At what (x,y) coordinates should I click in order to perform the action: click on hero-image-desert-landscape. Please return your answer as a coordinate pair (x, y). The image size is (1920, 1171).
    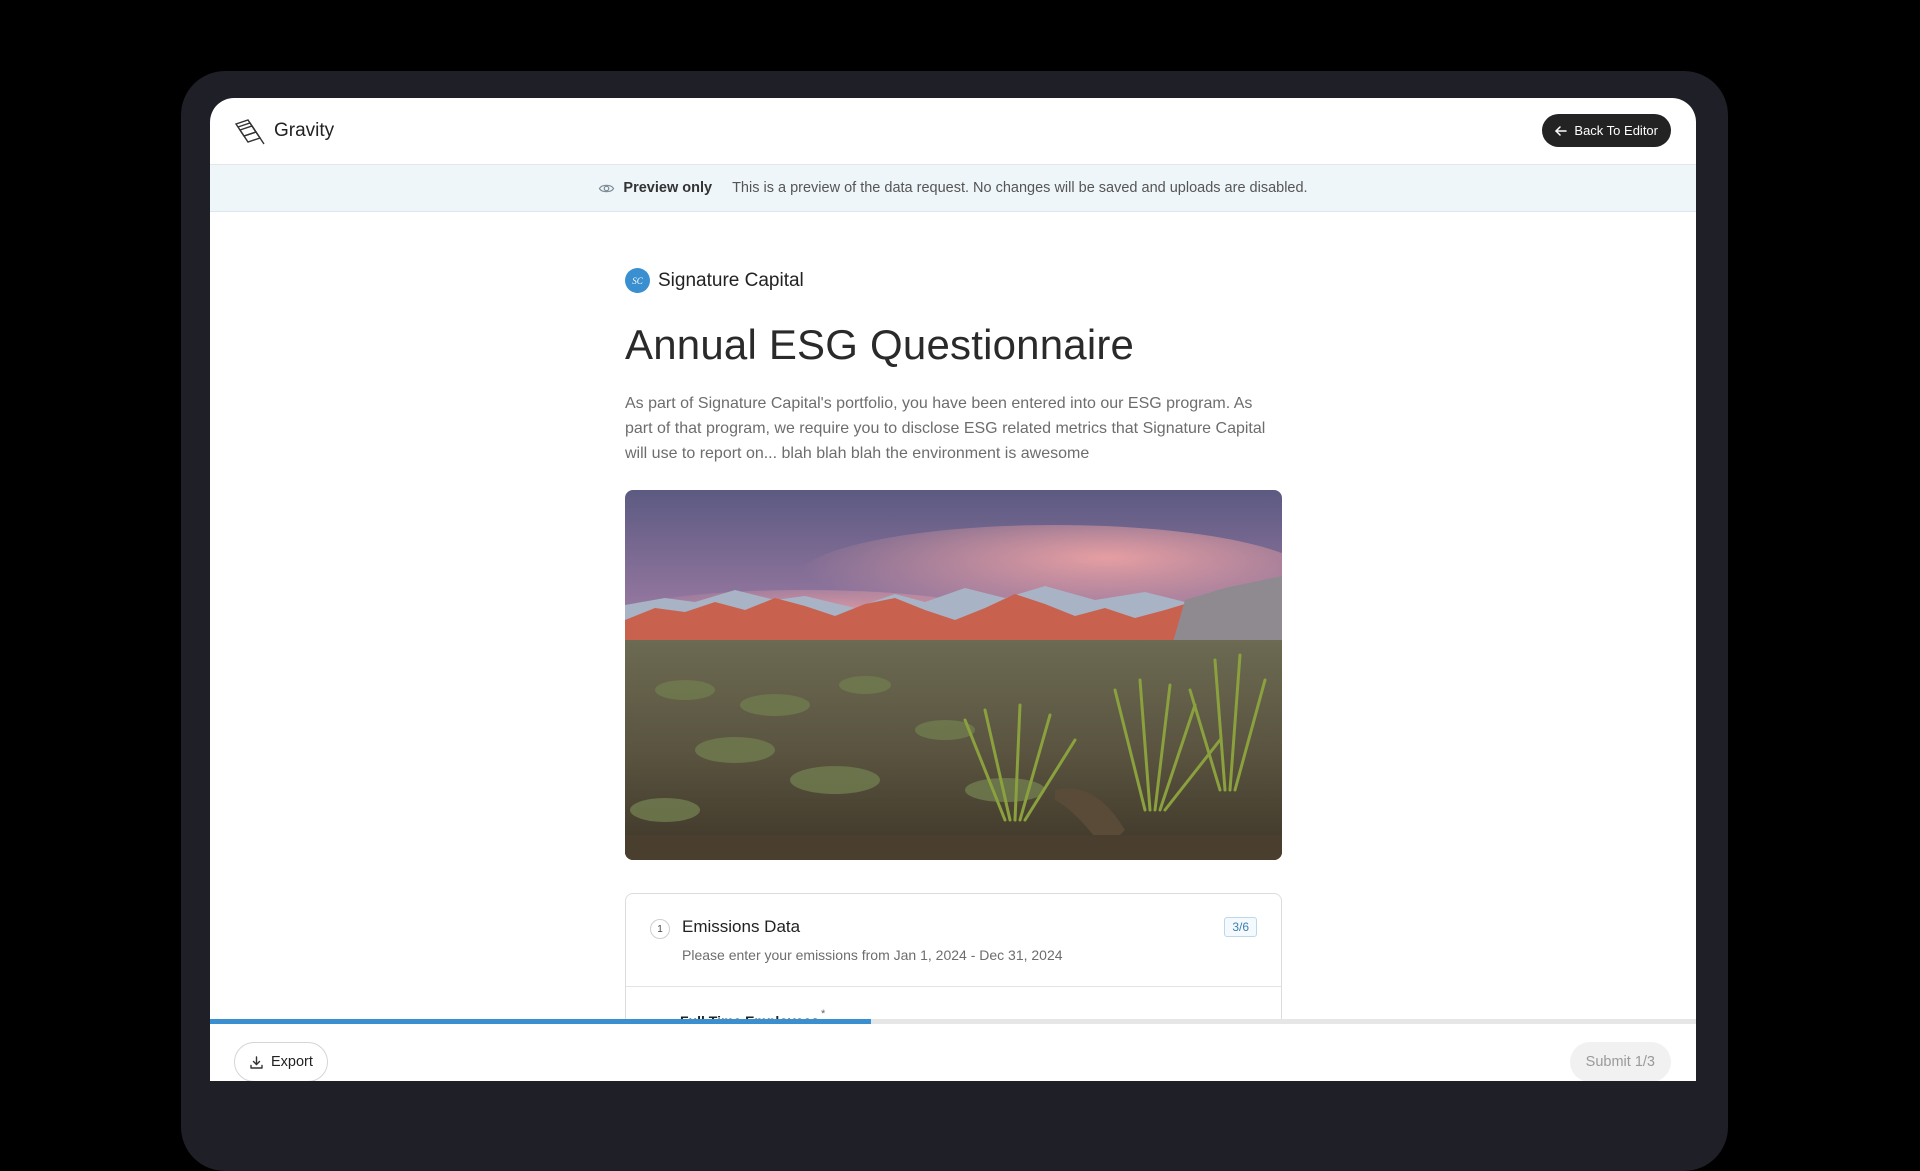
    Looking at the image, I should click on (953, 675).